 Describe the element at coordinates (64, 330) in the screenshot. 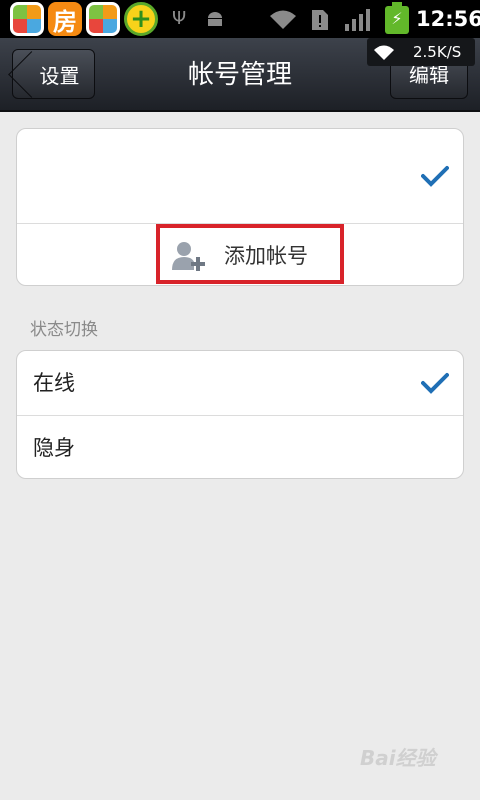

I see `status-section-heading: 状态切换` at that location.